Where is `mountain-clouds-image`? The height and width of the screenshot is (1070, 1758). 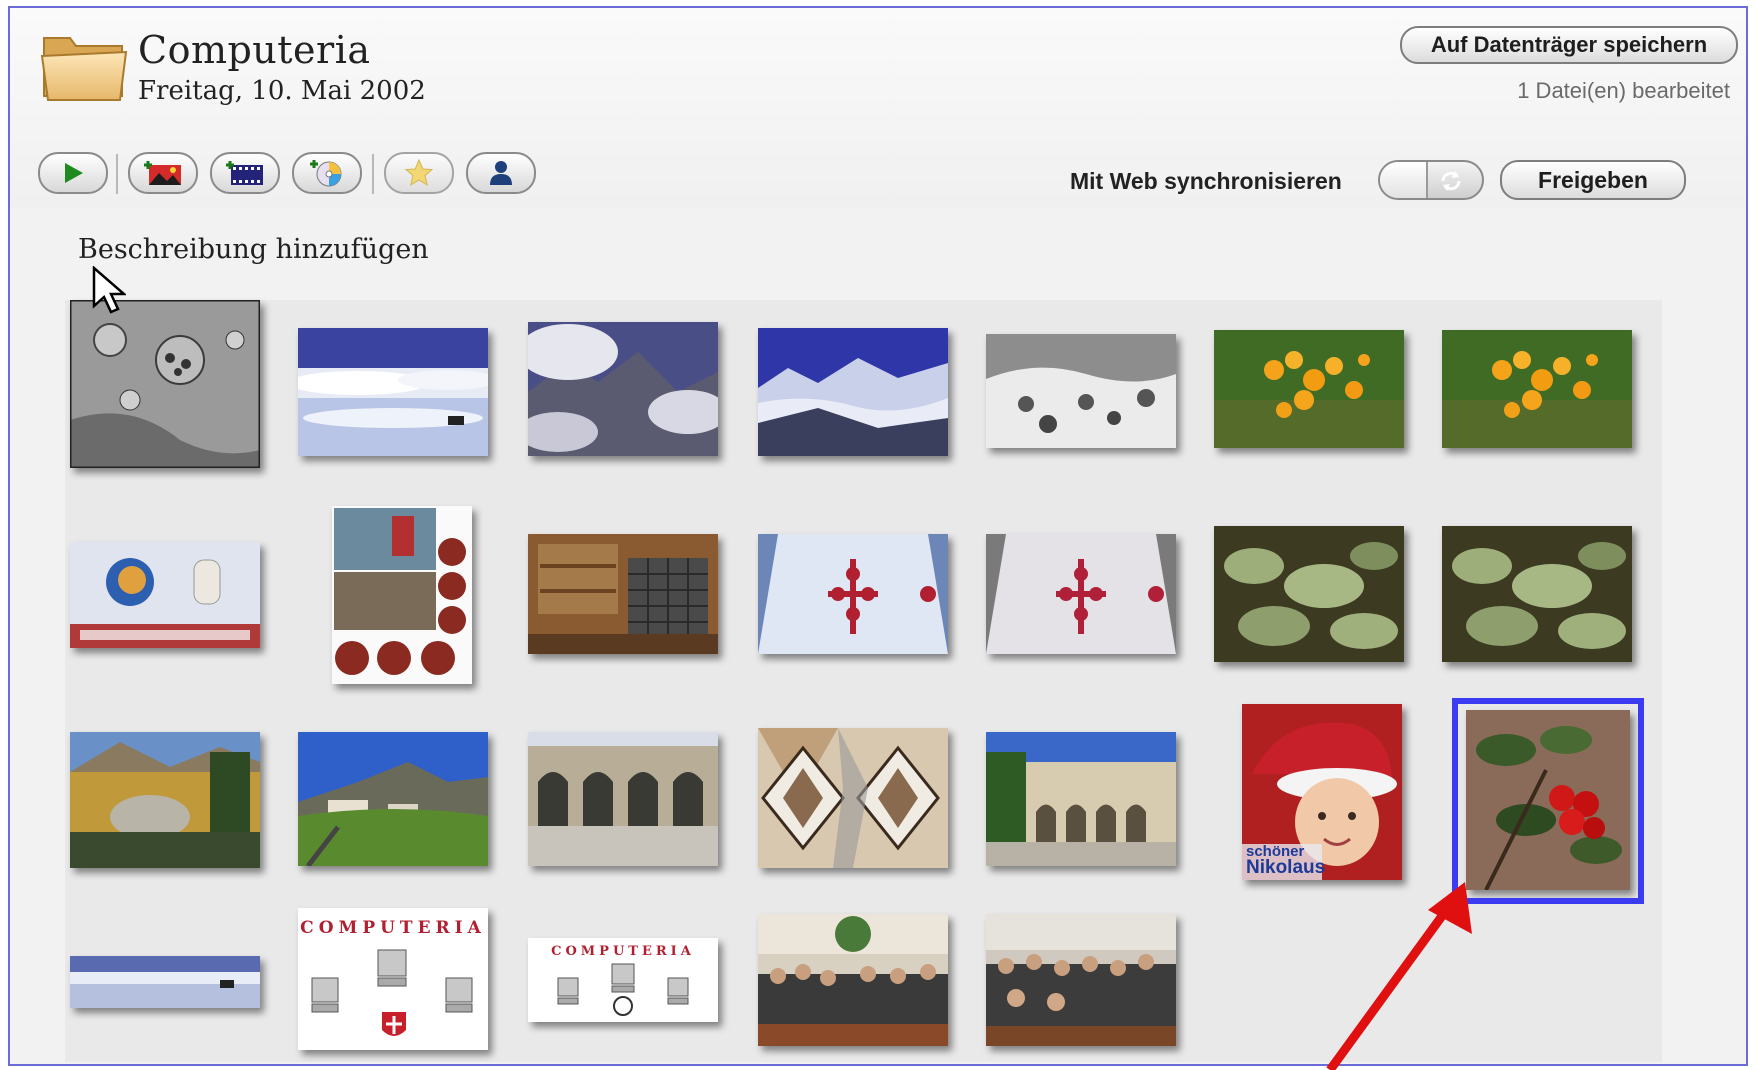 mountain-clouds-image is located at coordinates (623, 389).